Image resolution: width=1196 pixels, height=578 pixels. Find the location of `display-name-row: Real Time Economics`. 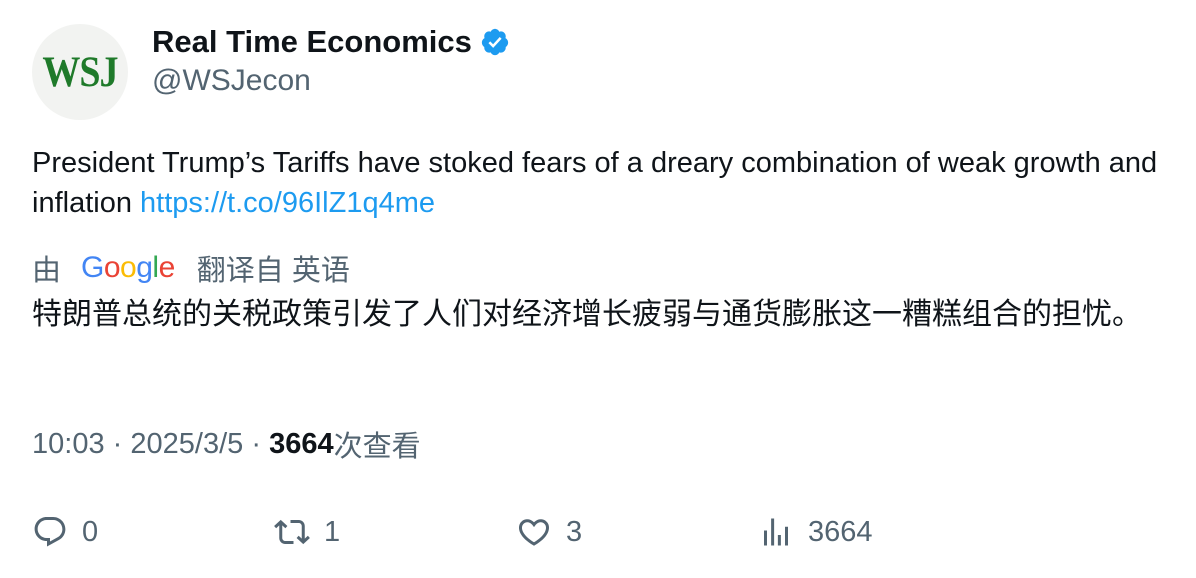

display-name-row: Real Time Economics is located at coordinates (331, 42).